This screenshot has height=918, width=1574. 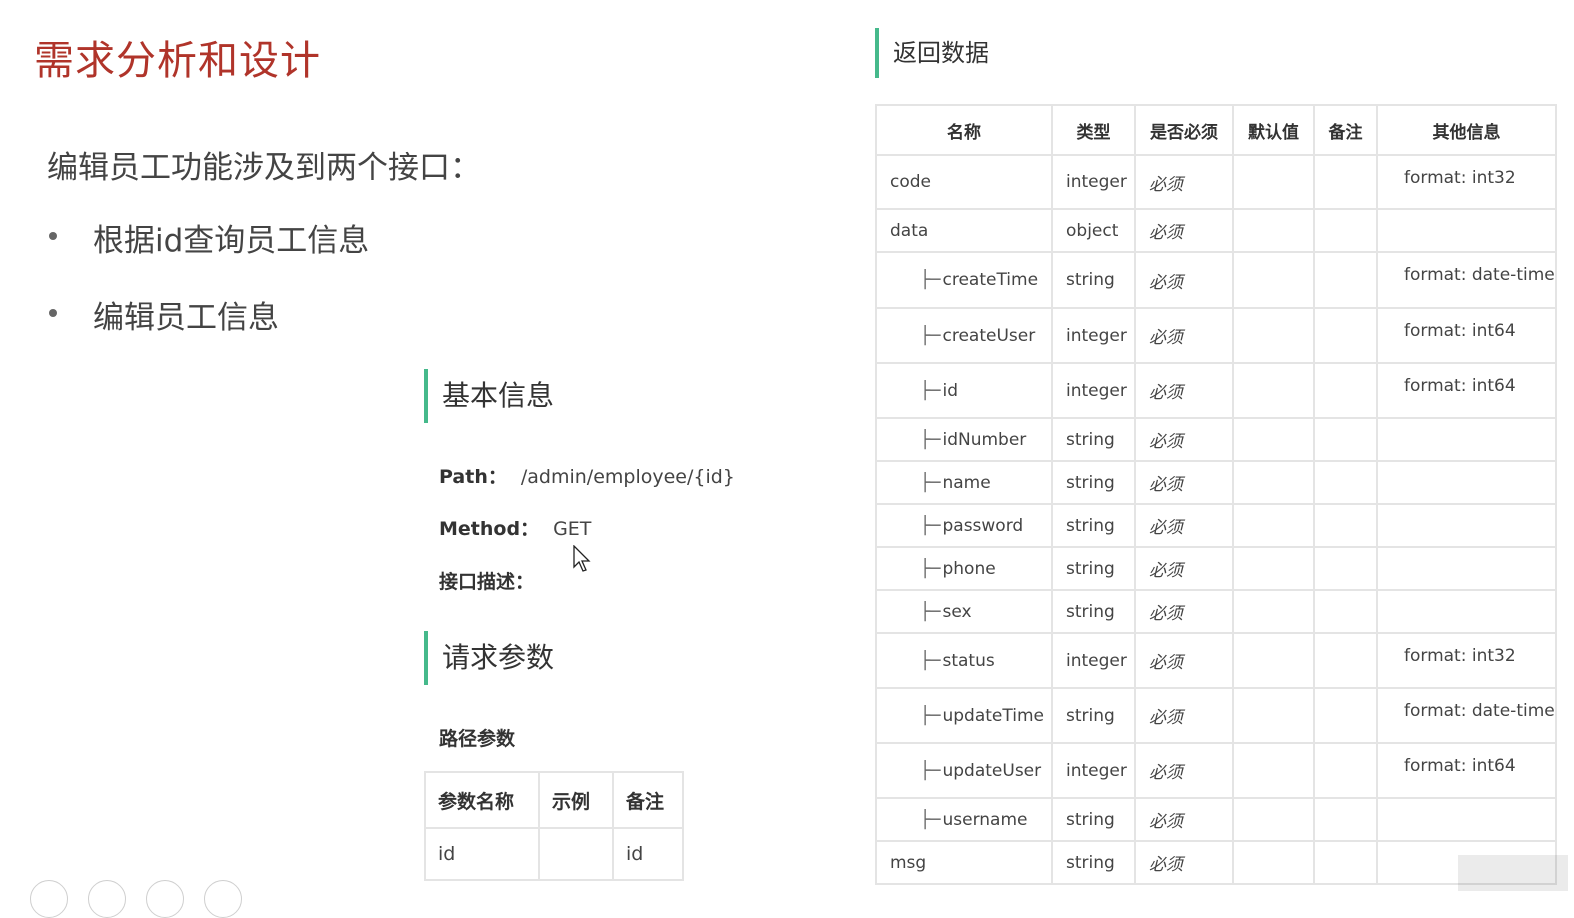 What do you see at coordinates (231, 241) in the screenshot?
I see `bullet-text: 根据id查询员工信息` at bounding box center [231, 241].